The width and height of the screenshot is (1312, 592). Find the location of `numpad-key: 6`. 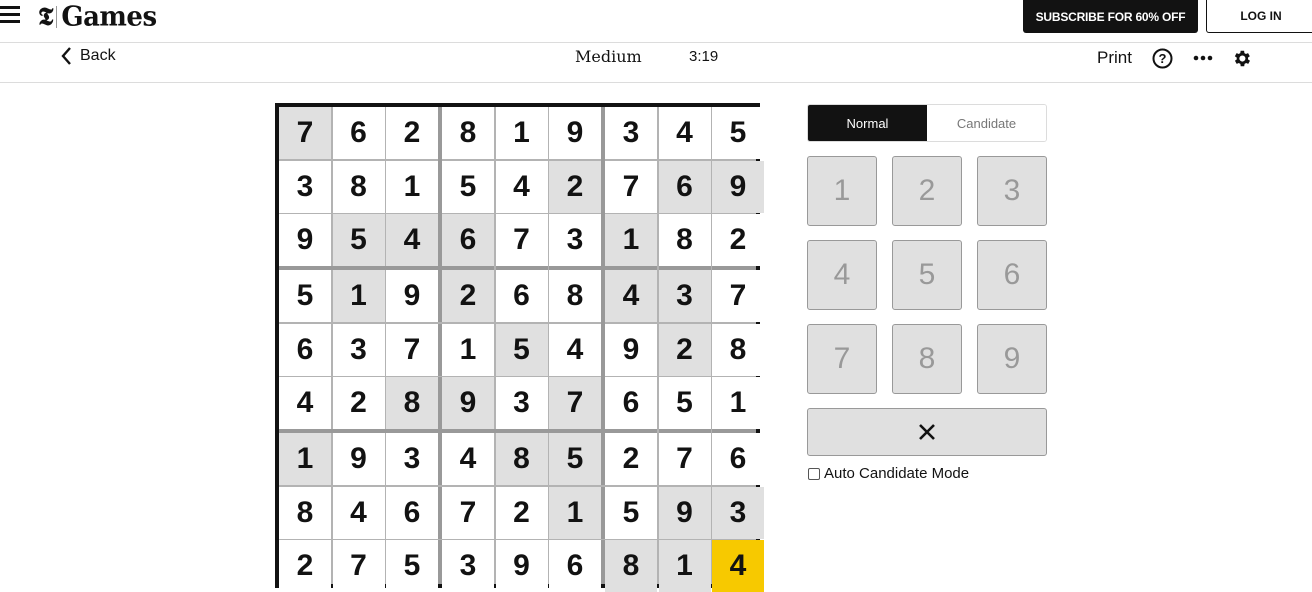

numpad-key: 6 is located at coordinates (1012, 275).